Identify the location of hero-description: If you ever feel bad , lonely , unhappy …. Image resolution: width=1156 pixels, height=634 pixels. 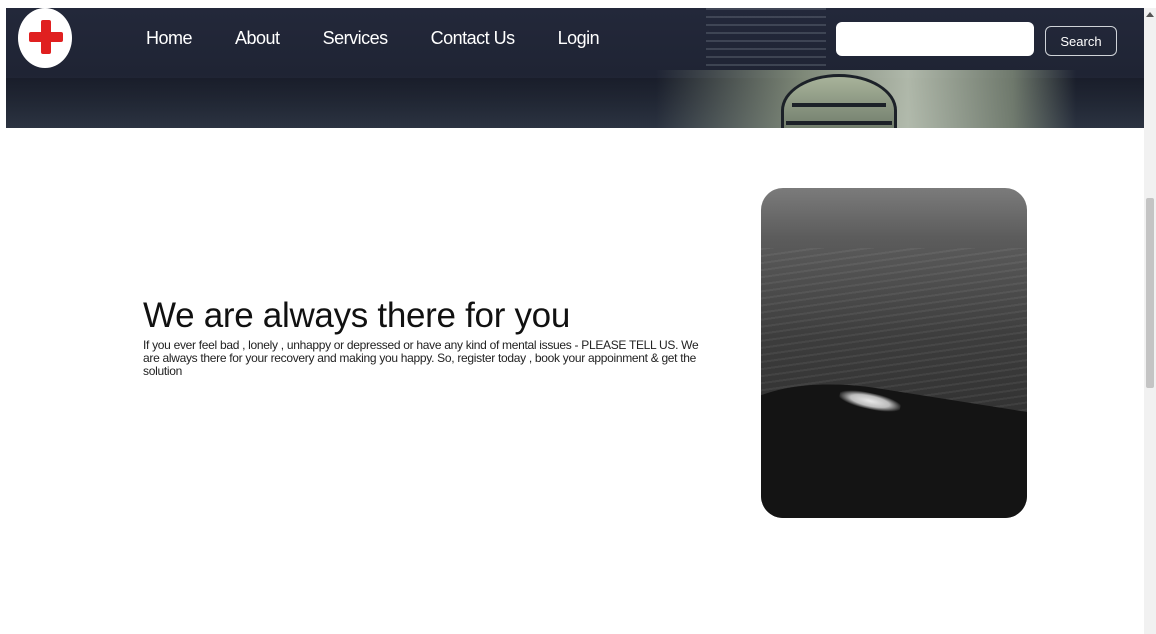
(421, 358).